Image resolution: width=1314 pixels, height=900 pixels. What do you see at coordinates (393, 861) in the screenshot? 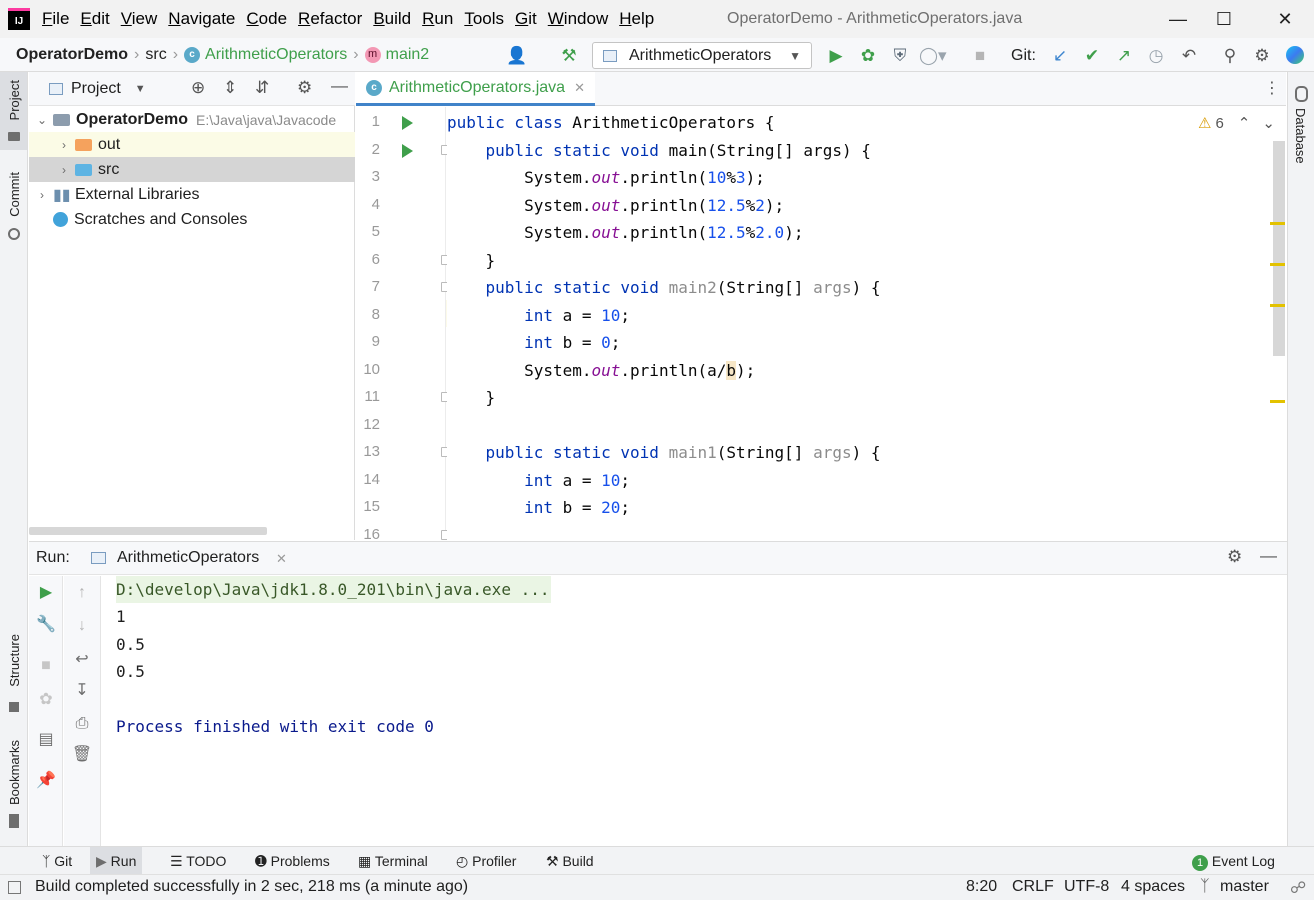
I see `tool-tab-terminal: ▦ Terminal` at bounding box center [393, 861].